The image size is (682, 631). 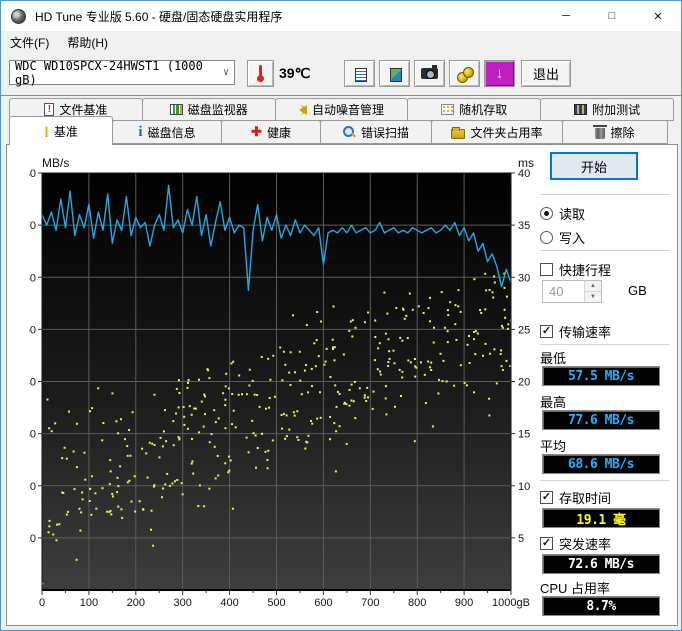 I want to click on speaker-icon, so click(x=302, y=109).